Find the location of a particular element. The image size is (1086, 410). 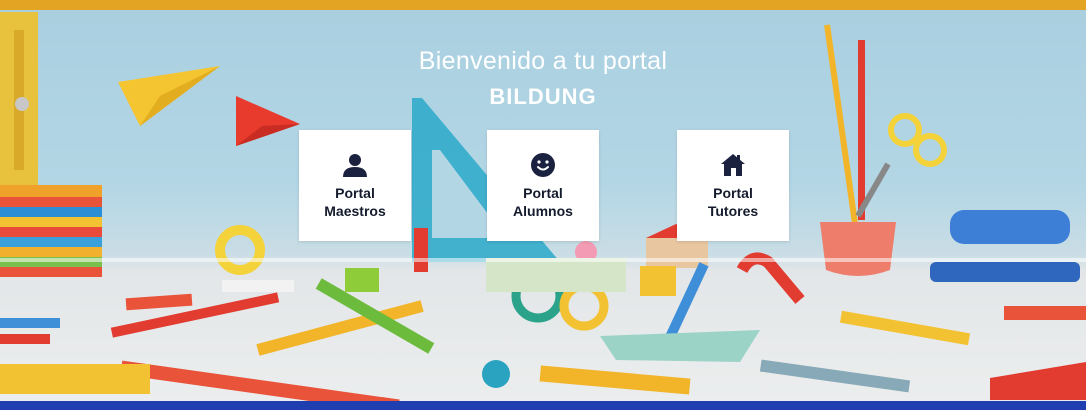

smiley-icon is located at coordinates (543, 164).